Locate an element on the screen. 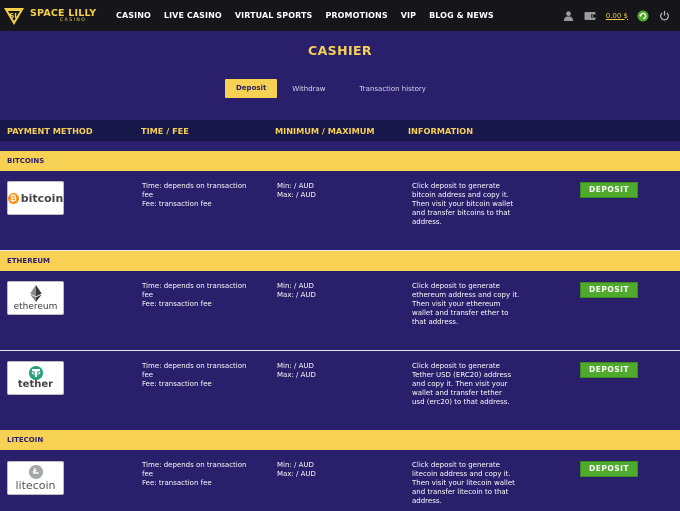  ethereum-icon is located at coordinates (35, 293).